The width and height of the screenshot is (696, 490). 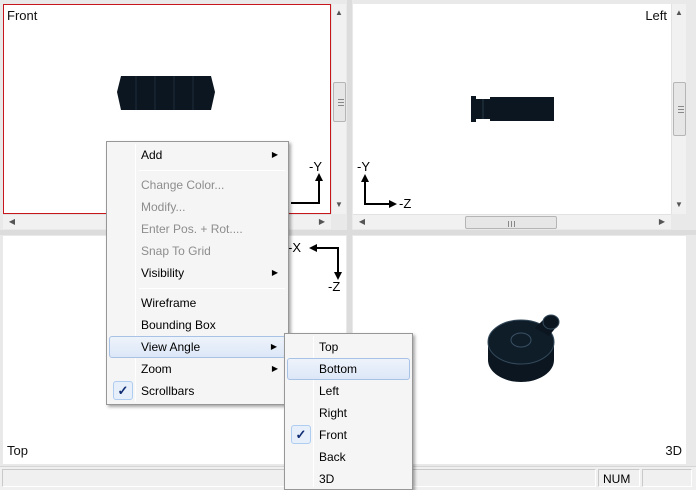 What do you see at coordinates (379, 191) in the screenshot?
I see `left-axis-gizmo` at bounding box center [379, 191].